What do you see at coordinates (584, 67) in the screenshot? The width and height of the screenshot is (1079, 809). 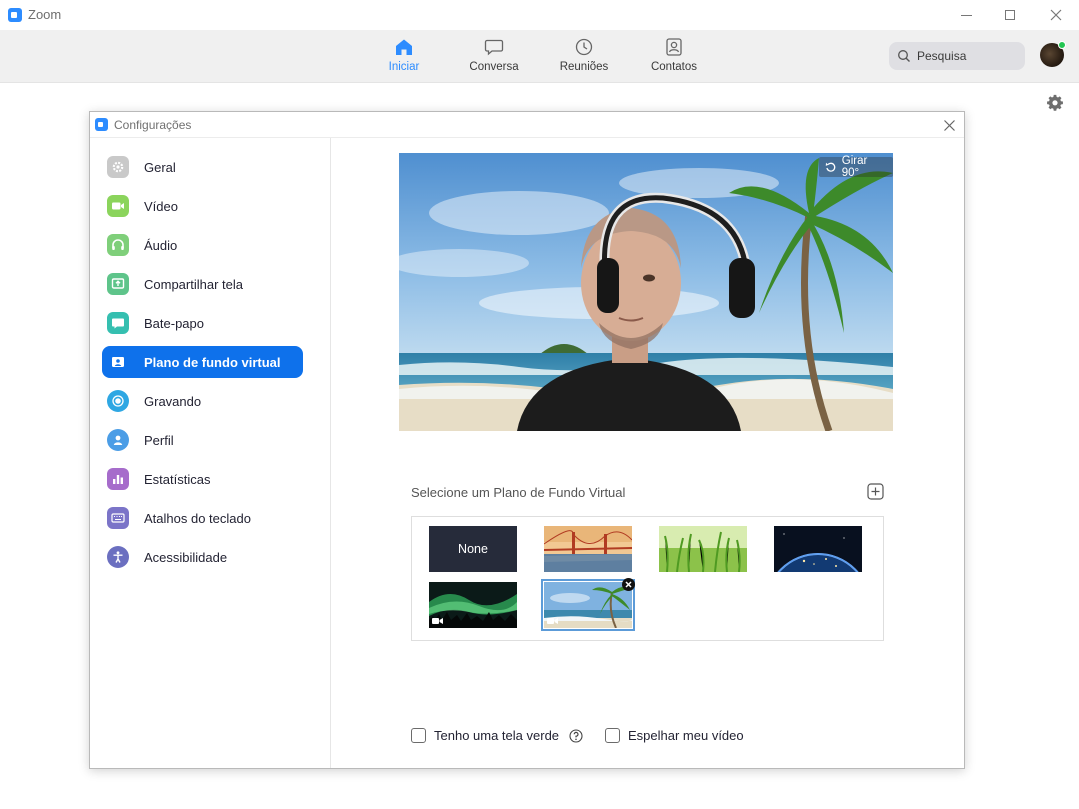 I see `tab-meetings-label: Reuniões` at bounding box center [584, 67].